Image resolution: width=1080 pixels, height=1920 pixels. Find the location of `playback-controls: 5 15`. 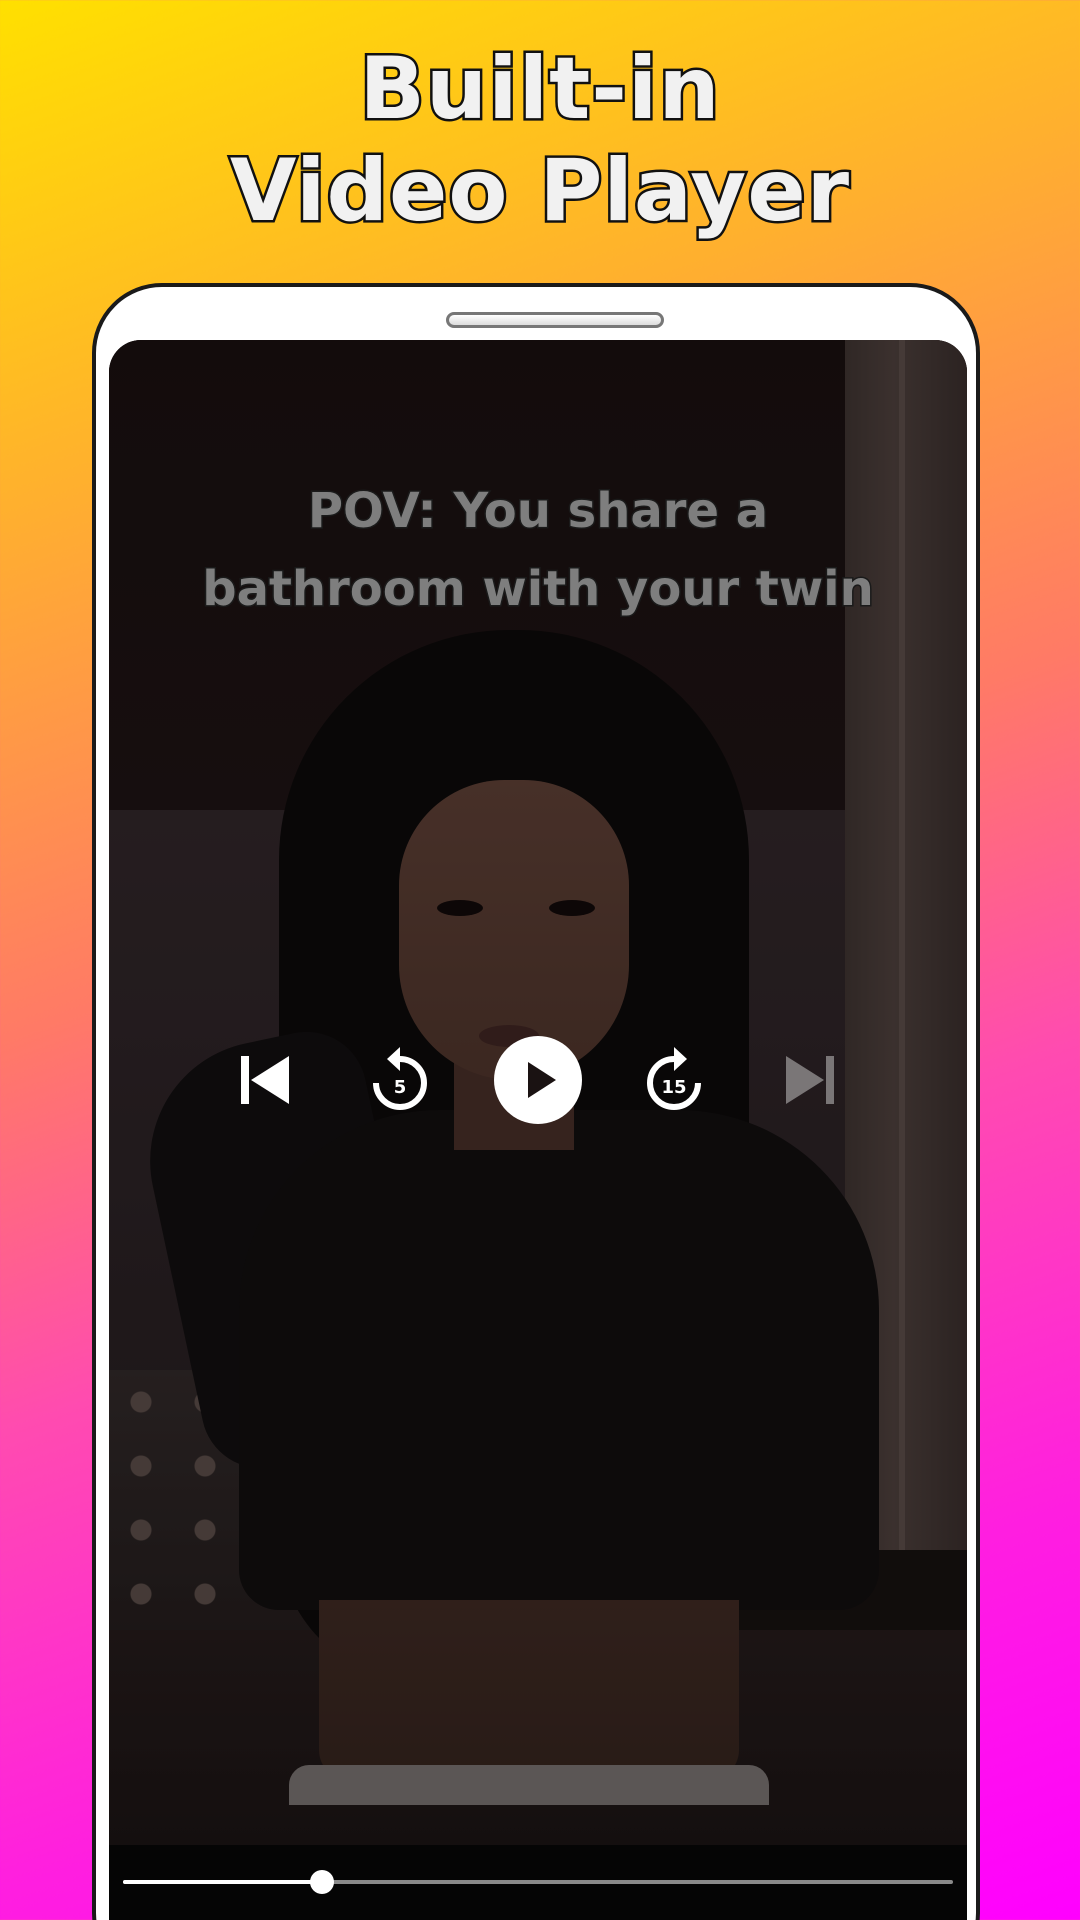

playback-controls: 5 15 is located at coordinates (538, 1080).